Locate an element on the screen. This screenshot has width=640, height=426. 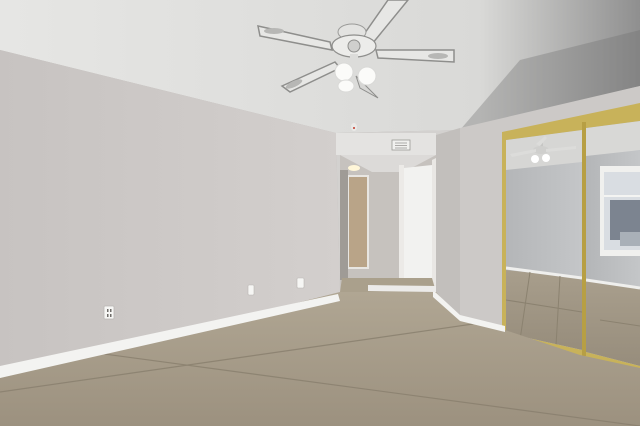
air-vent-icon is located at coordinates (401, 145).